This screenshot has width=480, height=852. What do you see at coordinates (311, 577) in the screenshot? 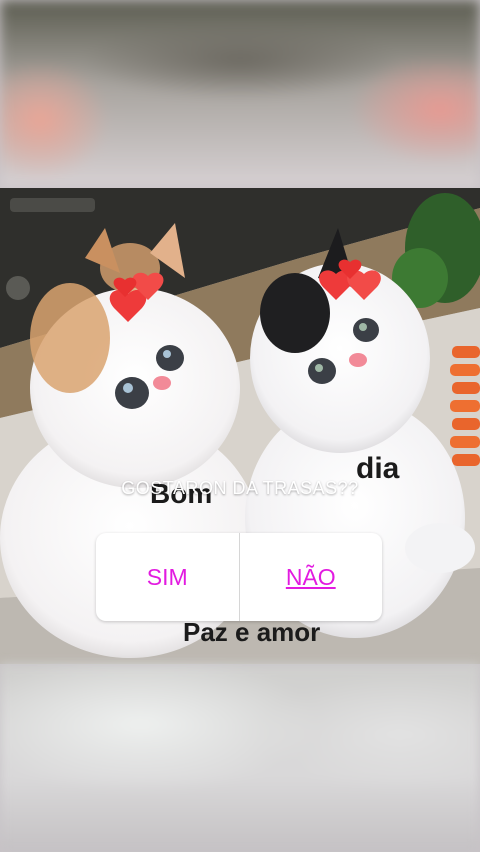
I see `poll-option-no: NÃO` at bounding box center [311, 577].